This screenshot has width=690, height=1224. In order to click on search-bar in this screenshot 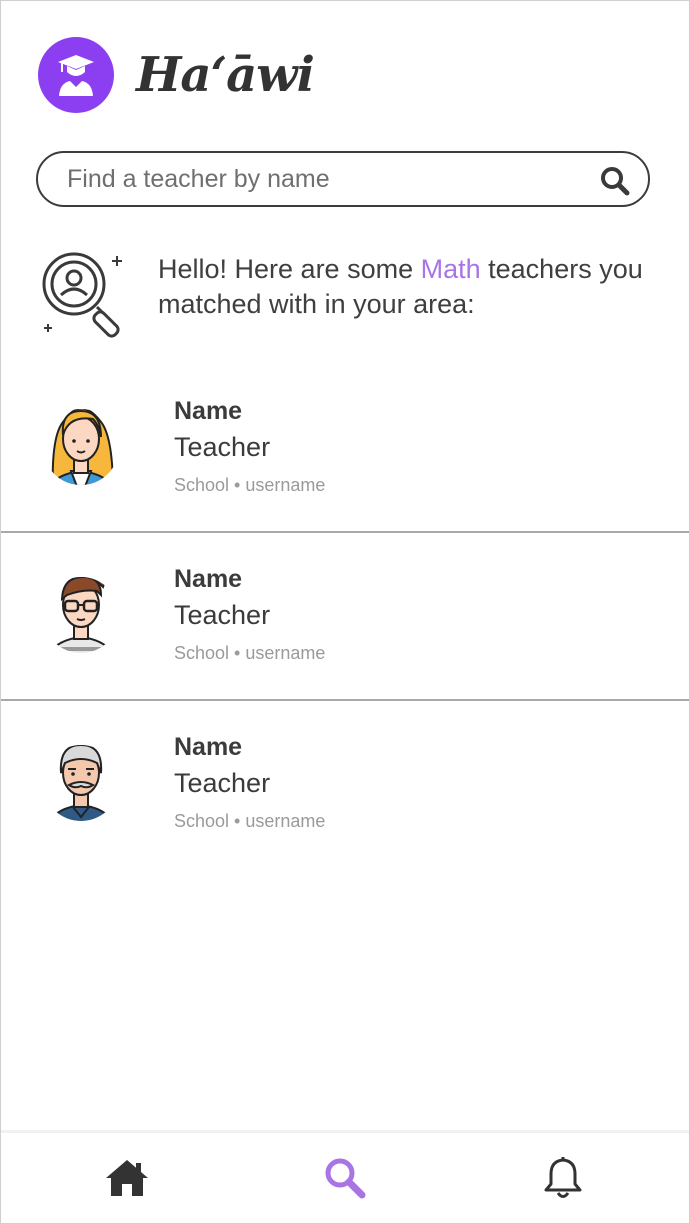, I will do `click(343, 179)`.